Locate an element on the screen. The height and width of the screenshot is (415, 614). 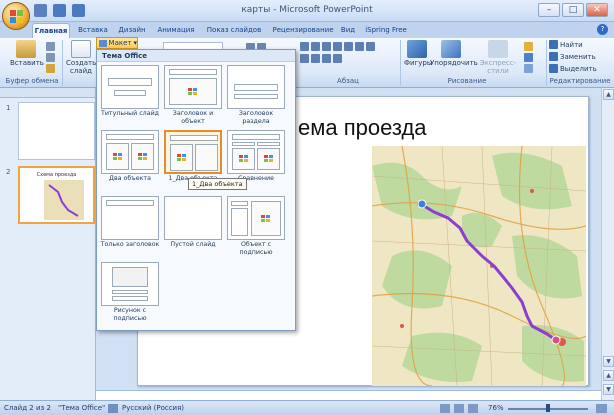
layout-two-content: Два объекта is located at coordinates (130, 156).